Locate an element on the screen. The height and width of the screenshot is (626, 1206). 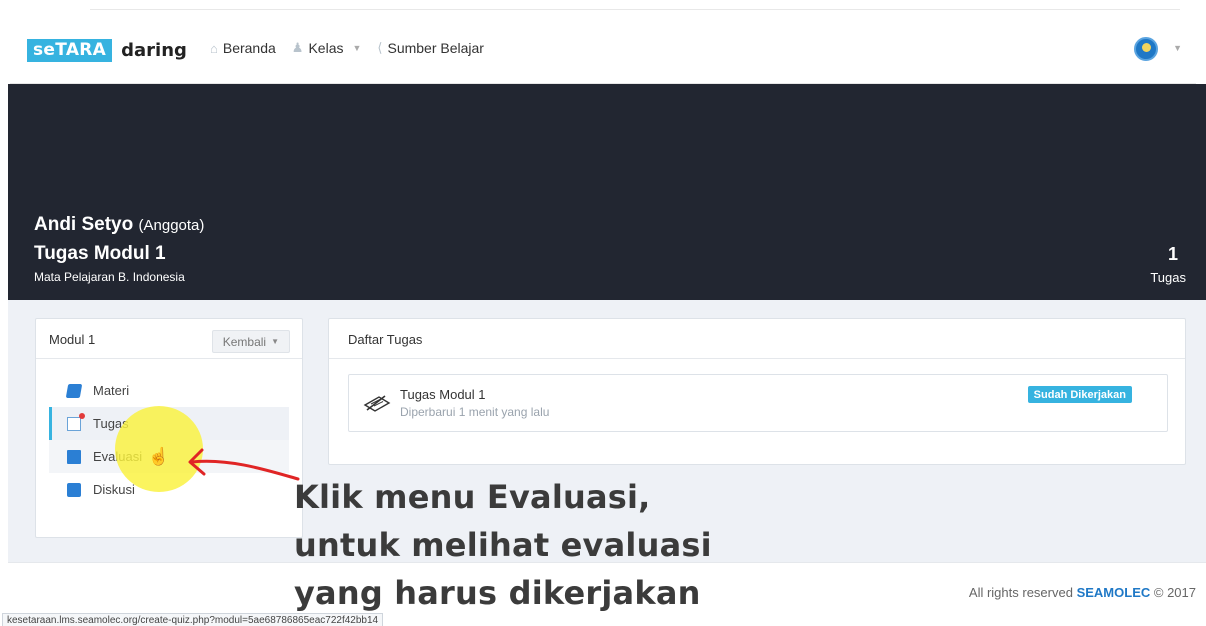
task-title: Tugas Modul 1 is located at coordinates (443, 394).